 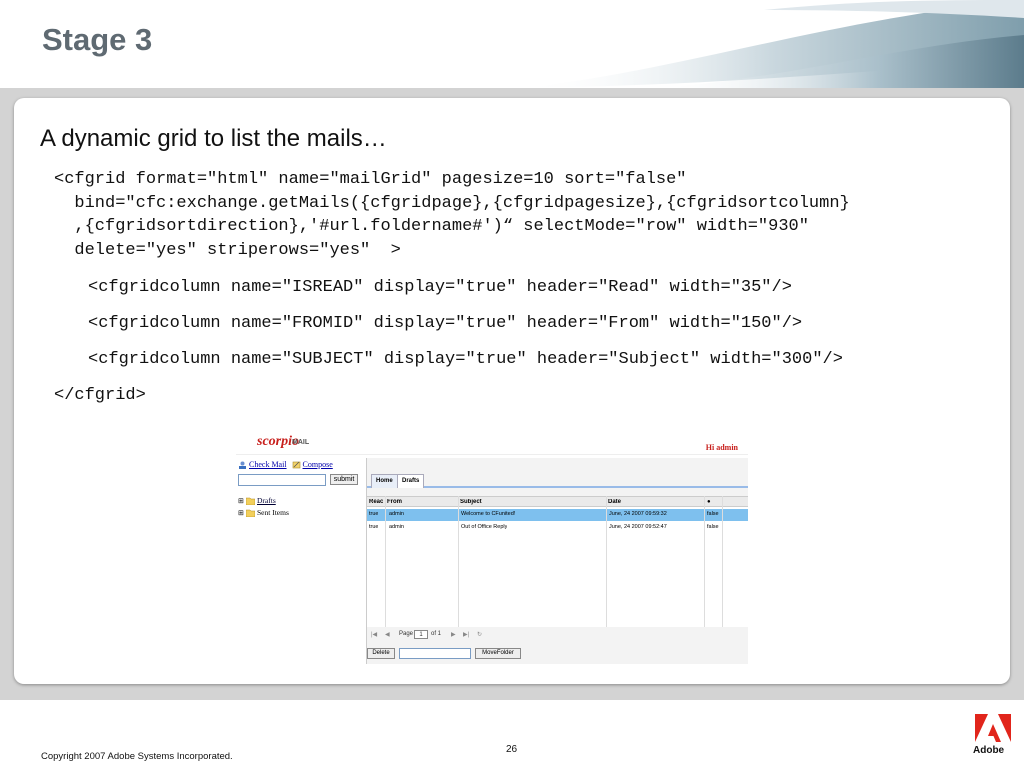 What do you see at coordinates (614, 502) in the screenshot?
I see `column-header-date: Date` at bounding box center [614, 502].